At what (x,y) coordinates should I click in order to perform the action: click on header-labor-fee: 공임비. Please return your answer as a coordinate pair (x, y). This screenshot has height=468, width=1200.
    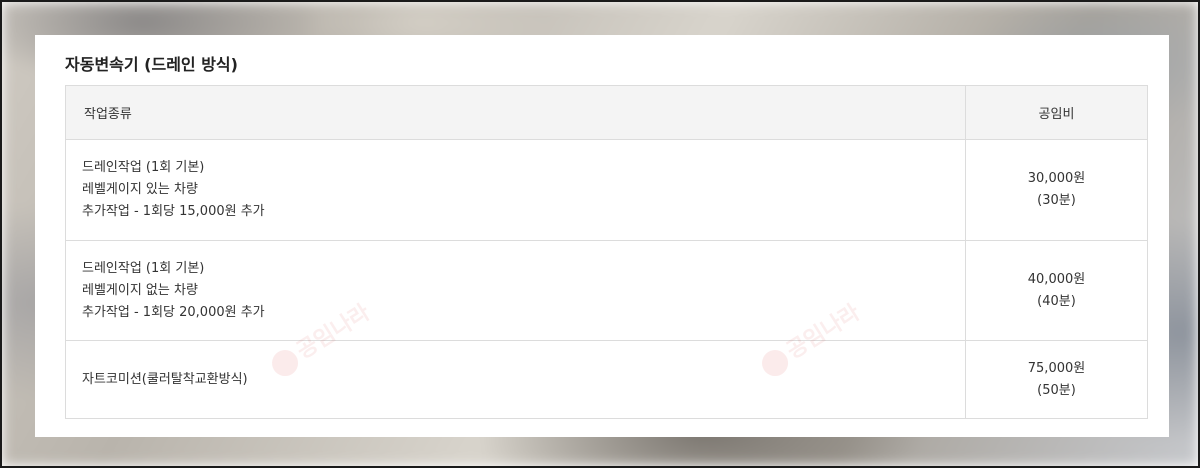
    Looking at the image, I should click on (1056, 112).